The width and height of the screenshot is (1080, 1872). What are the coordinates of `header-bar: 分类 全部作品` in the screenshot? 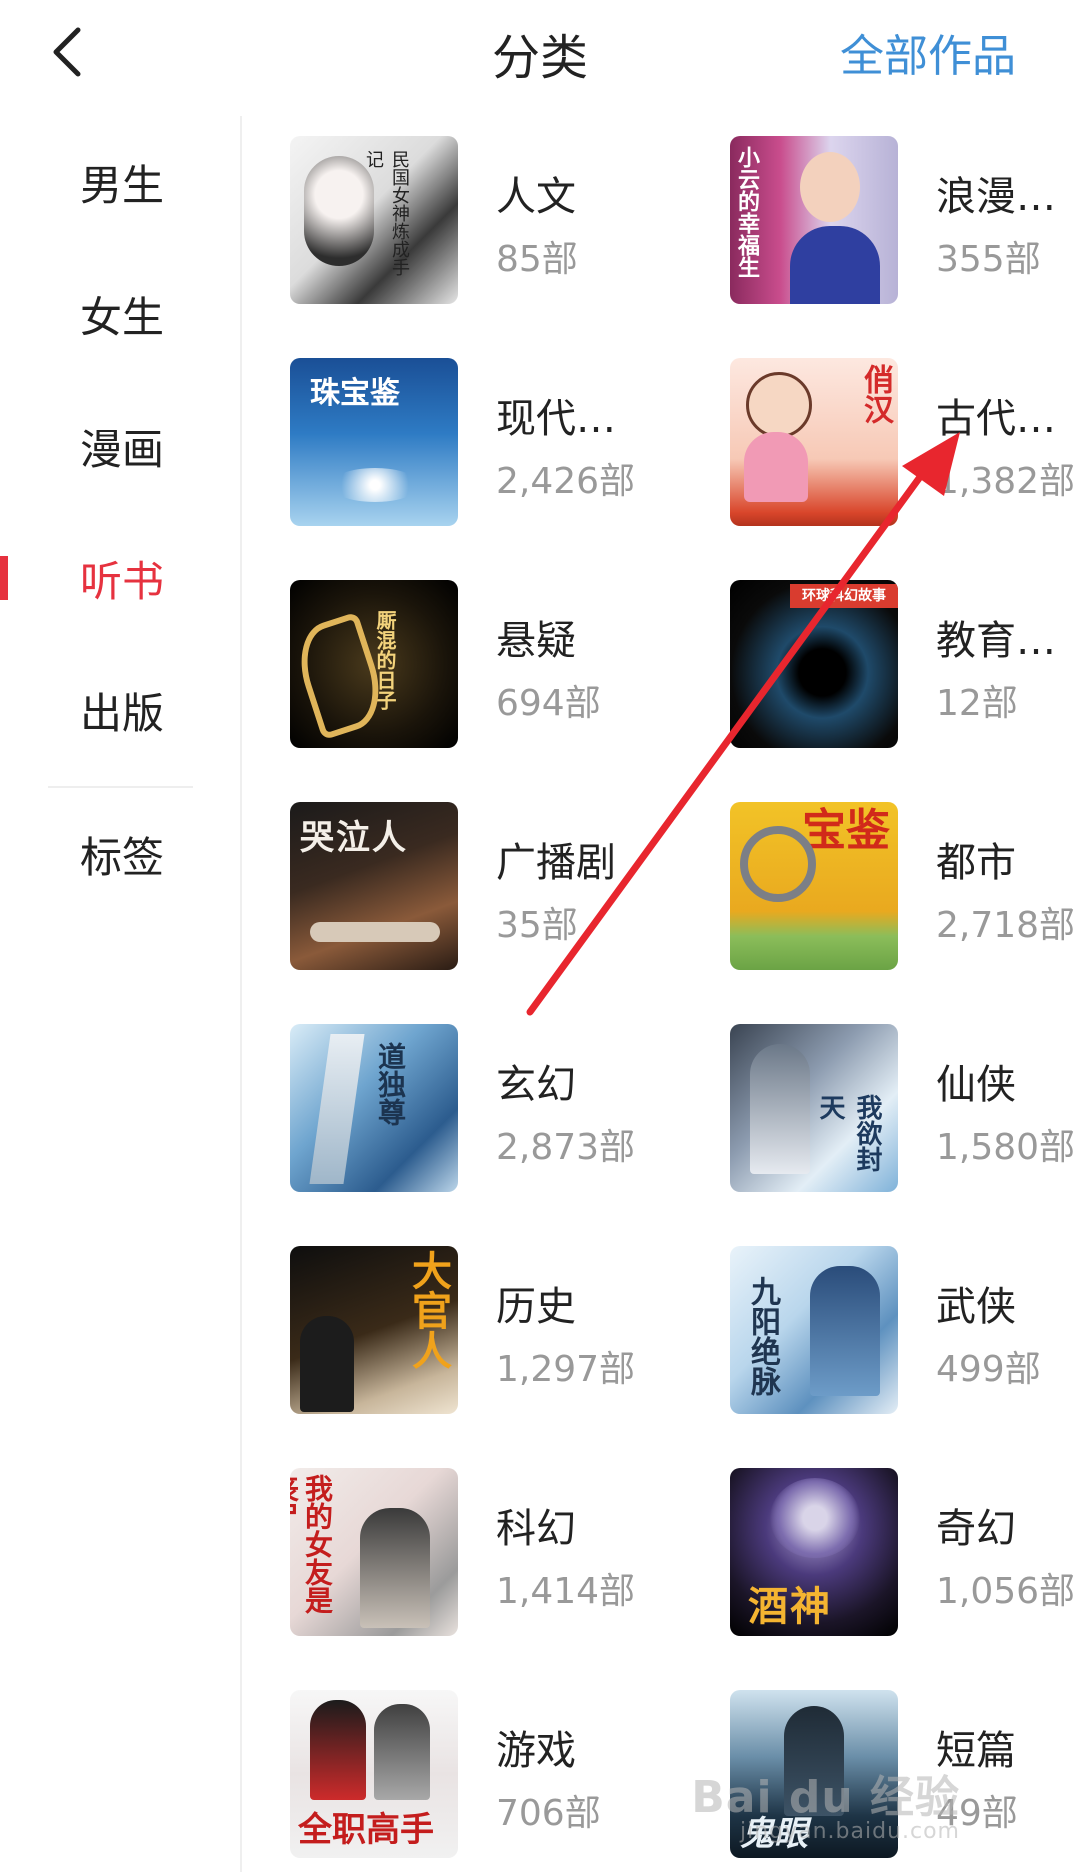 It's located at (540, 55).